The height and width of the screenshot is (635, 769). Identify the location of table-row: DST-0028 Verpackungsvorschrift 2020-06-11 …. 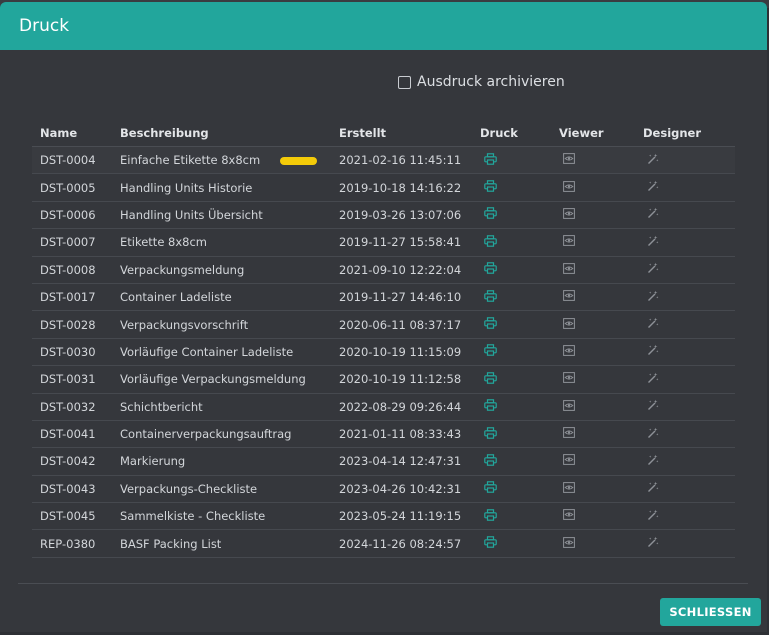
(383, 324).